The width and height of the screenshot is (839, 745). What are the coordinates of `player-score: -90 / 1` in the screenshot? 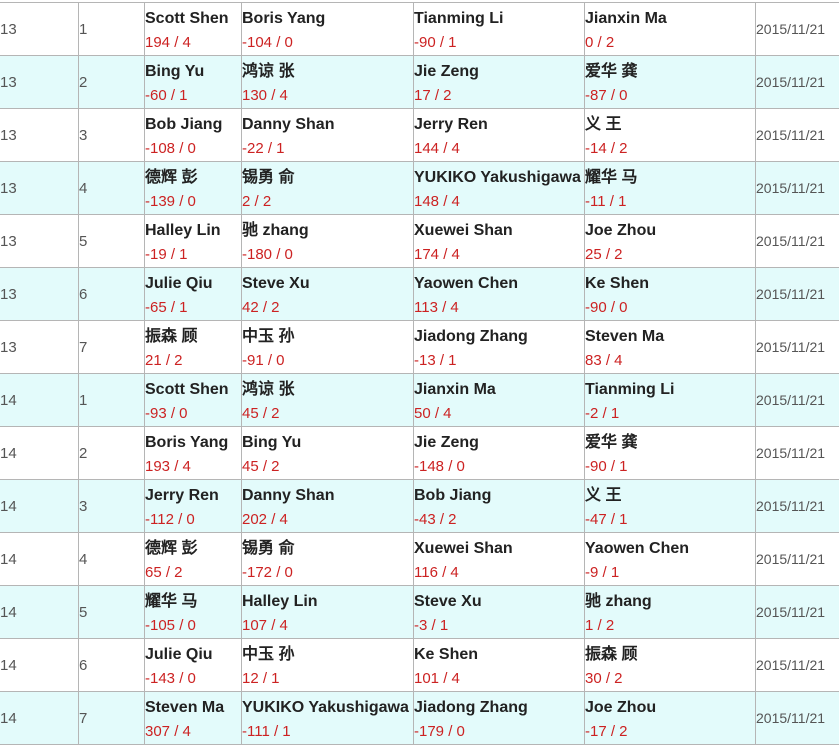 It's located at (499, 43).